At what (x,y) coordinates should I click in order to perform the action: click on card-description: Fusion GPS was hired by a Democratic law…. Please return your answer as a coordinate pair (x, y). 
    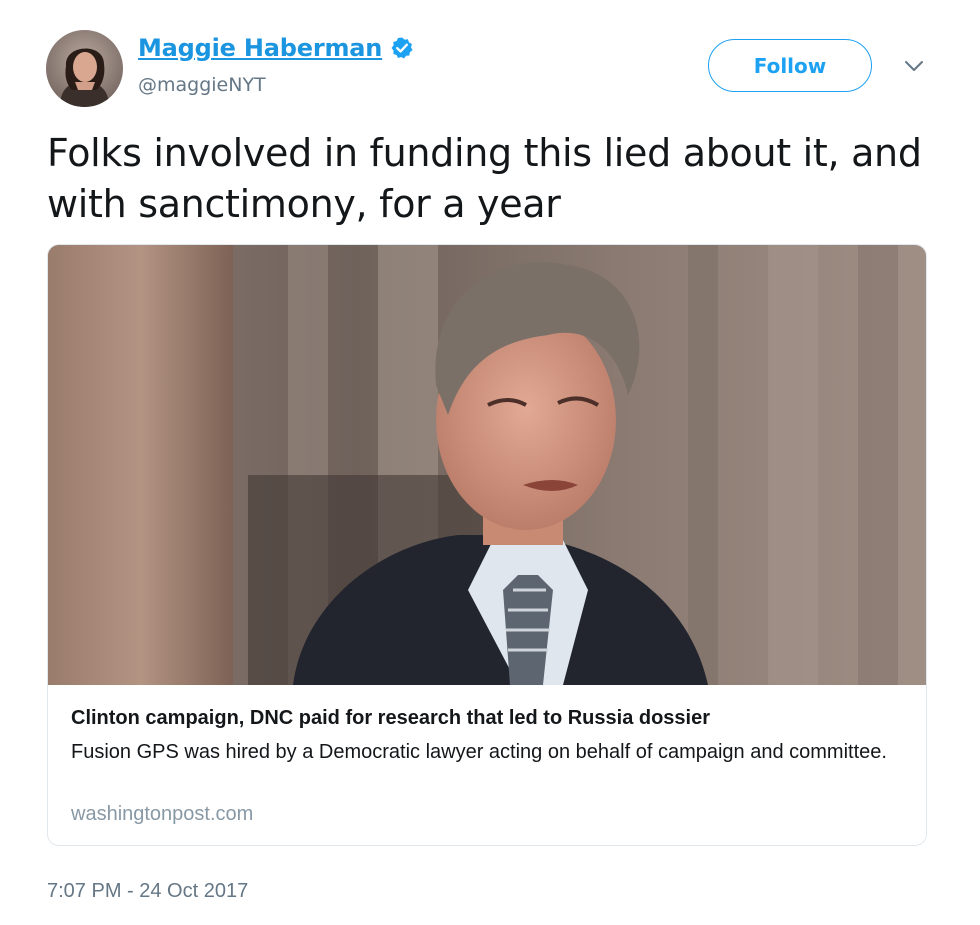
    Looking at the image, I should click on (479, 752).